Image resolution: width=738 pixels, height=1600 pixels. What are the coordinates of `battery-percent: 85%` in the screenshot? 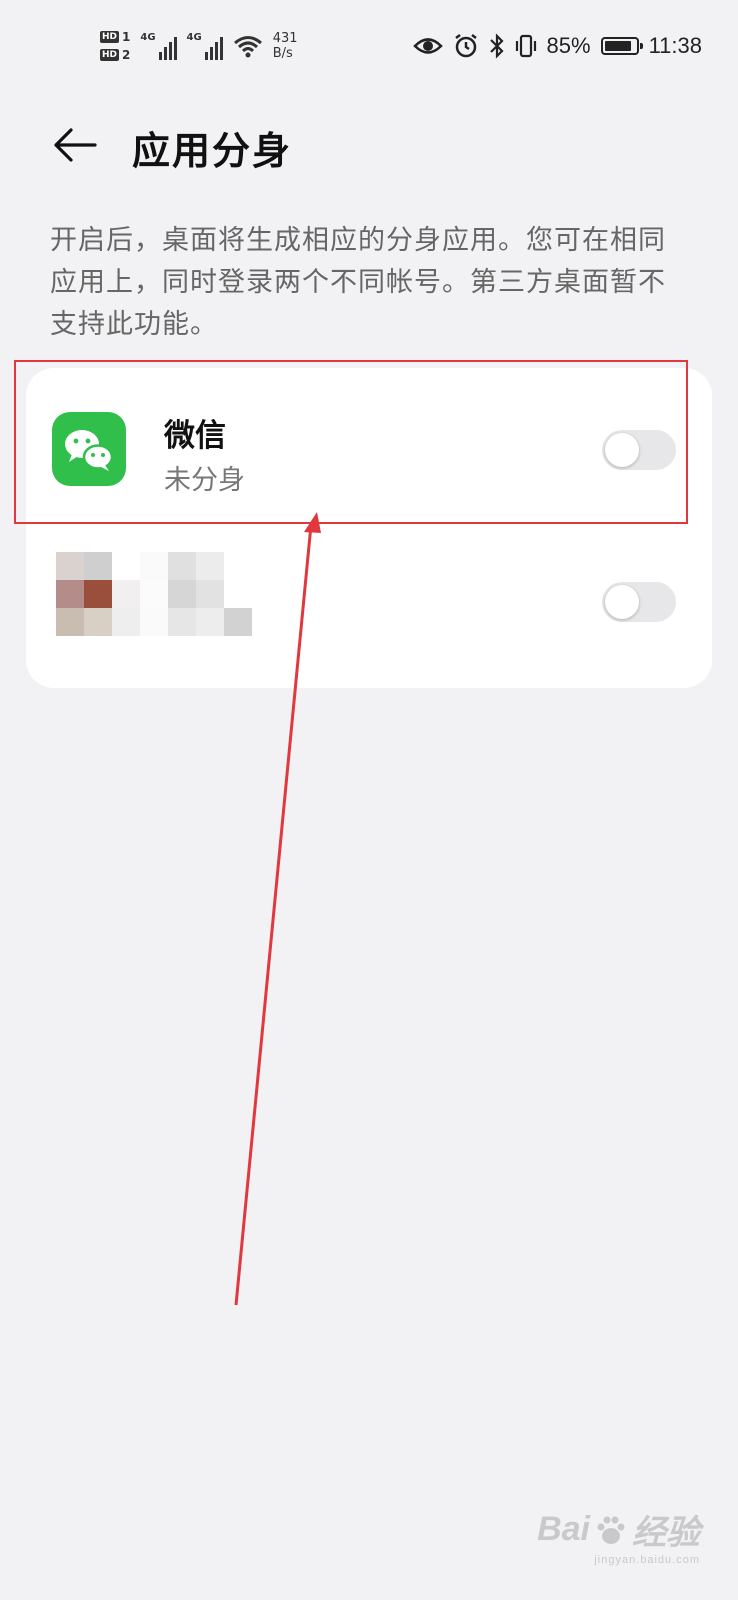 It's located at (568, 45).